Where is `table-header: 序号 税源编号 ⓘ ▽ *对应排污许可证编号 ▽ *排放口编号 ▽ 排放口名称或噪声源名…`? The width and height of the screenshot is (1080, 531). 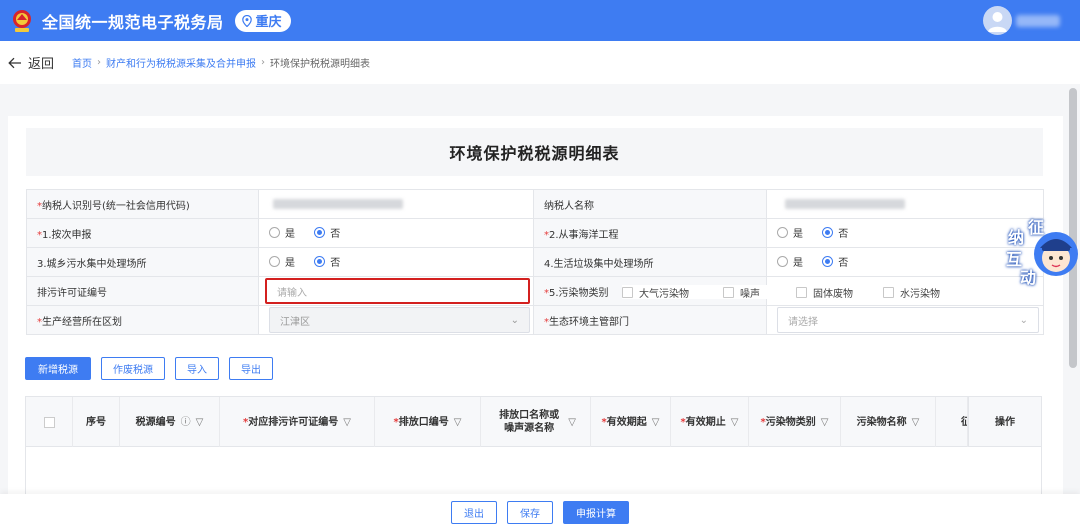
table-header: 序号 税源编号 ⓘ ▽ *对应排污许可证编号 ▽ *排放口编号 ▽ 排放口名称或噪声源名… is located at coordinates (533, 422).